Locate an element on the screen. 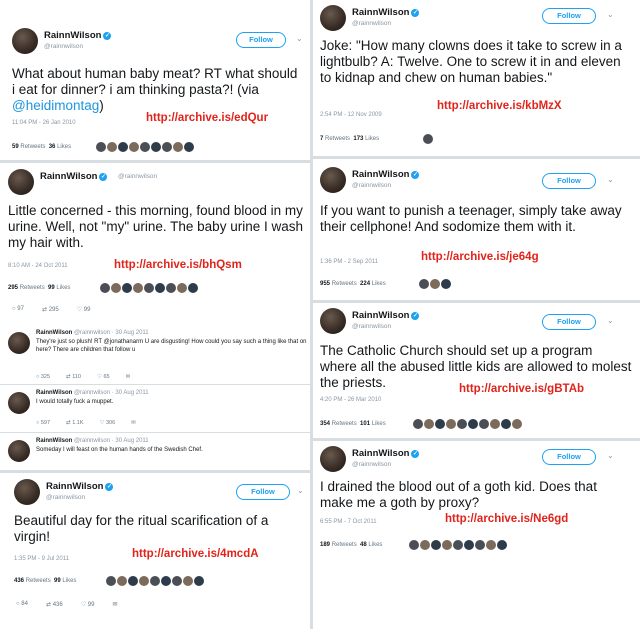 This screenshot has width=640, height=629. reply-button: ○ 97 is located at coordinates (18, 309).